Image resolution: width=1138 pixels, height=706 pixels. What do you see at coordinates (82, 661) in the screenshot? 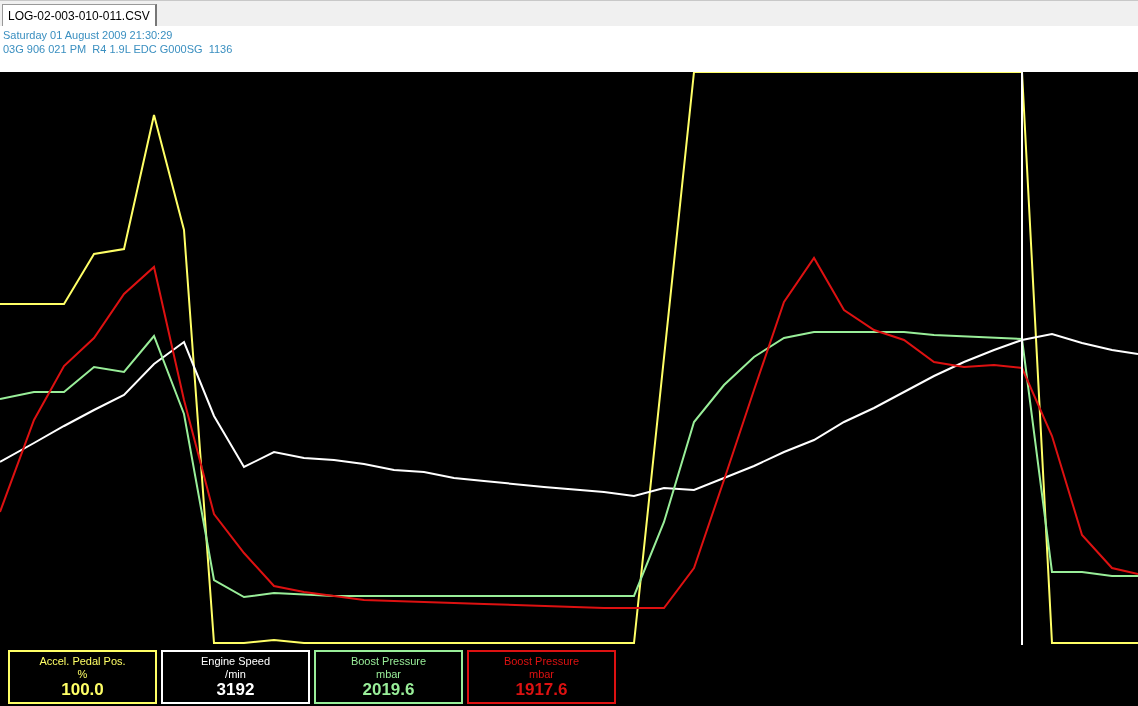
I see `channel-name: Accel. Pedal Pos.` at bounding box center [82, 661].